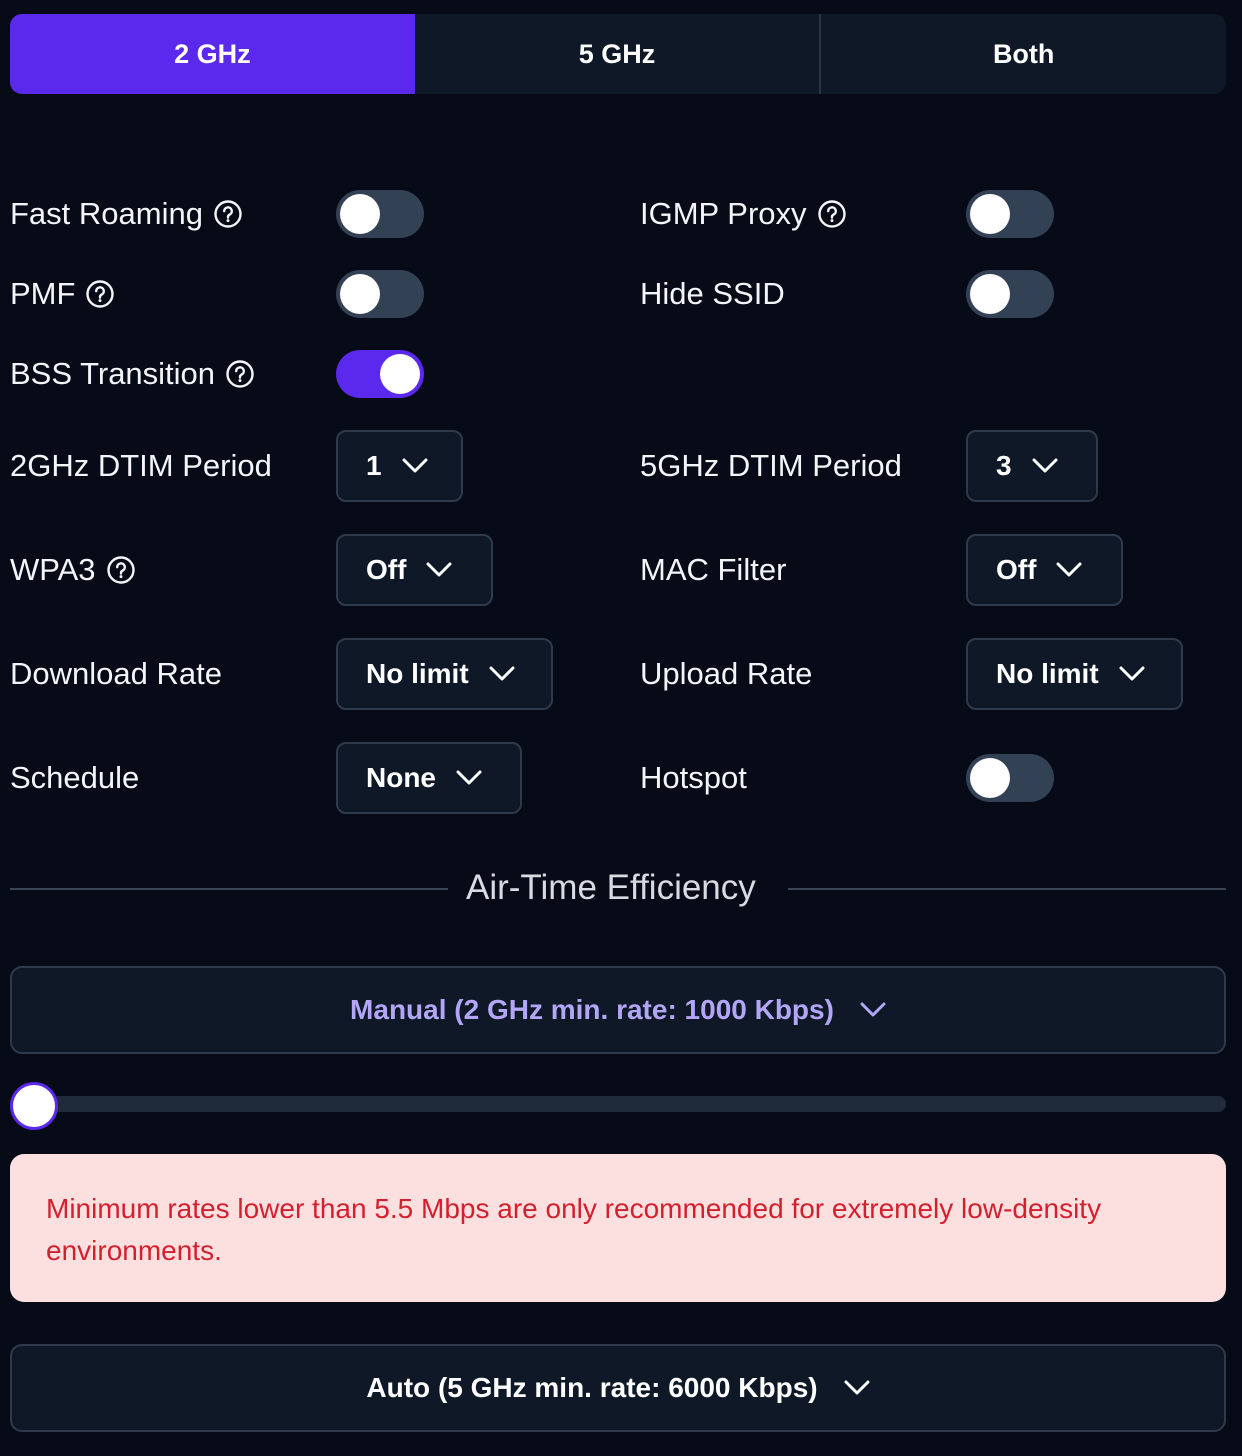 The height and width of the screenshot is (1456, 1242). Describe the element at coordinates (1022, 54) in the screenshot. I see `tab-both: Both` at that location.